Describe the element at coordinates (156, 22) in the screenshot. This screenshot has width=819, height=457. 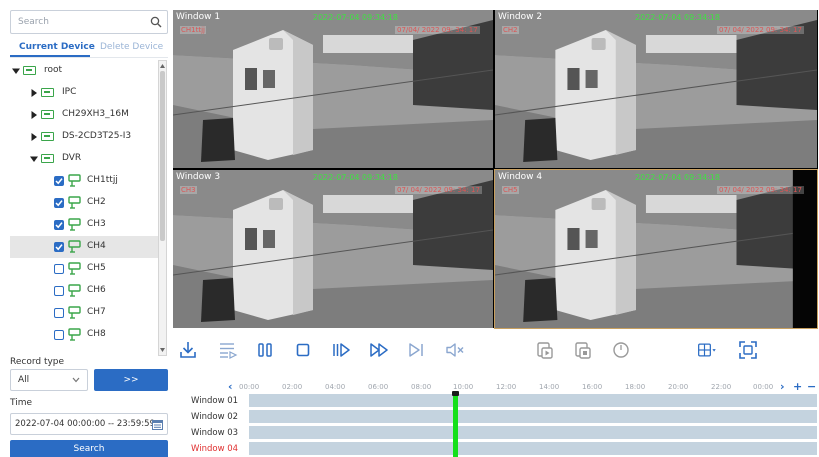
I see `search-icon` at that location.